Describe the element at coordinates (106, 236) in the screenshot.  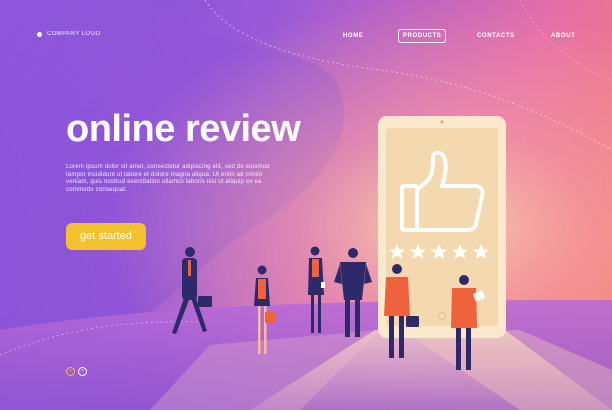
I see `get-started-button: get started` at that location.